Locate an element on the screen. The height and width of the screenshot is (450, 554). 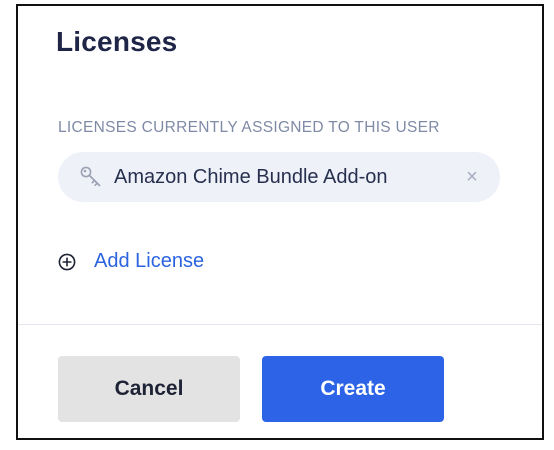
add-license-link: Add License is located at coordinates (131, 261).